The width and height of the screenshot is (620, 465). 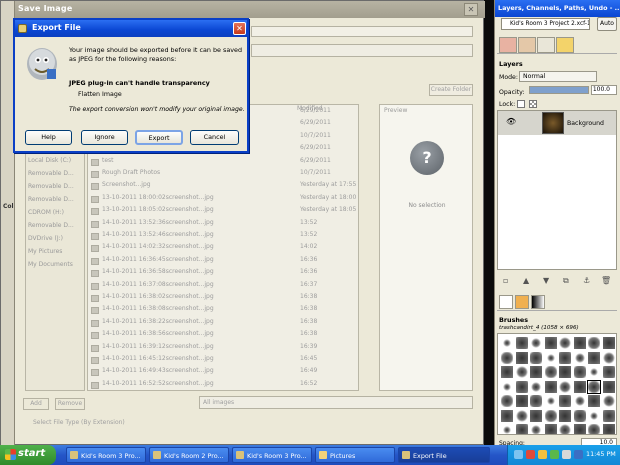 What do you see at coordinates (223, 274) in the screenshot?
I see `file-row: 14-10-2011 16:36:58screenshot...jpg 16:36` at bounding box center [223, 274].